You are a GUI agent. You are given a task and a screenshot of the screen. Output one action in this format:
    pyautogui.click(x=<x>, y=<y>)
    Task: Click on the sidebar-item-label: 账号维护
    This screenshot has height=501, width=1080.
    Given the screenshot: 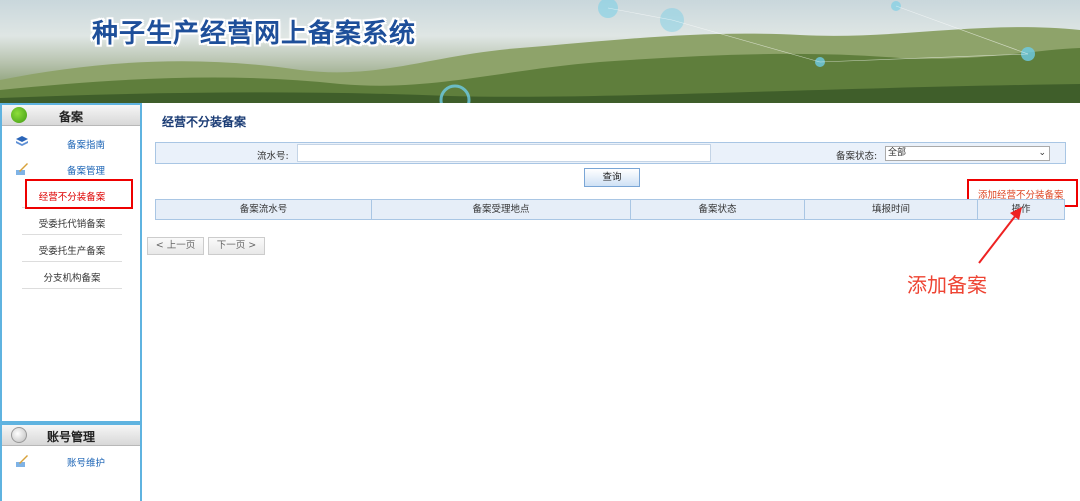 What is the action you would take?
    pyautogui.click(x=85, y=463)
    